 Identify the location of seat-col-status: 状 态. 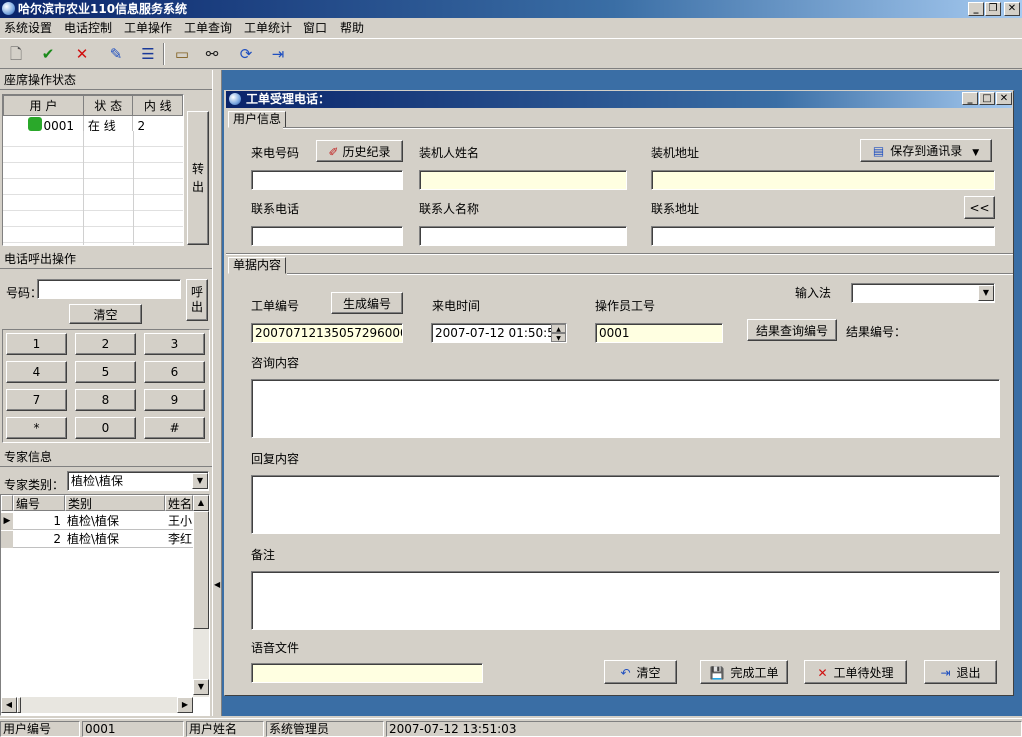
(108, 105).